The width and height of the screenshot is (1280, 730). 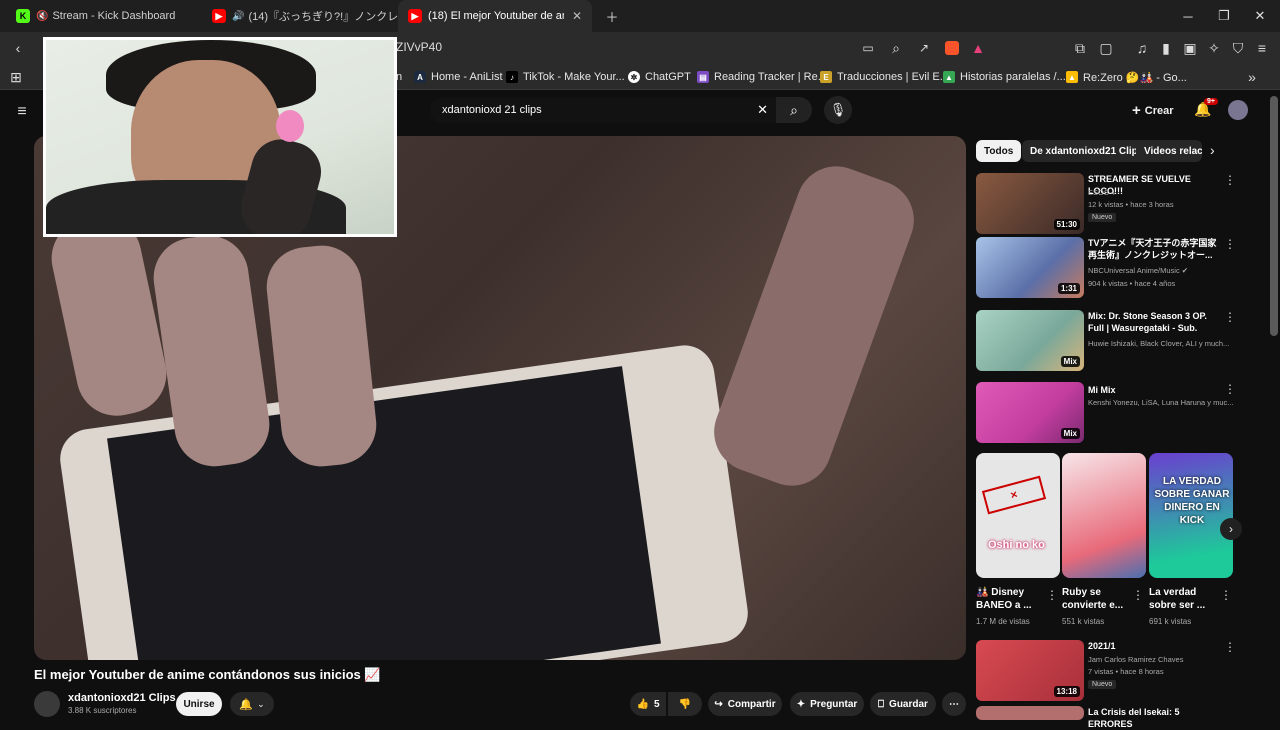 I want to click on chatgpt-icon: ✲, so click(x=634, y=77).